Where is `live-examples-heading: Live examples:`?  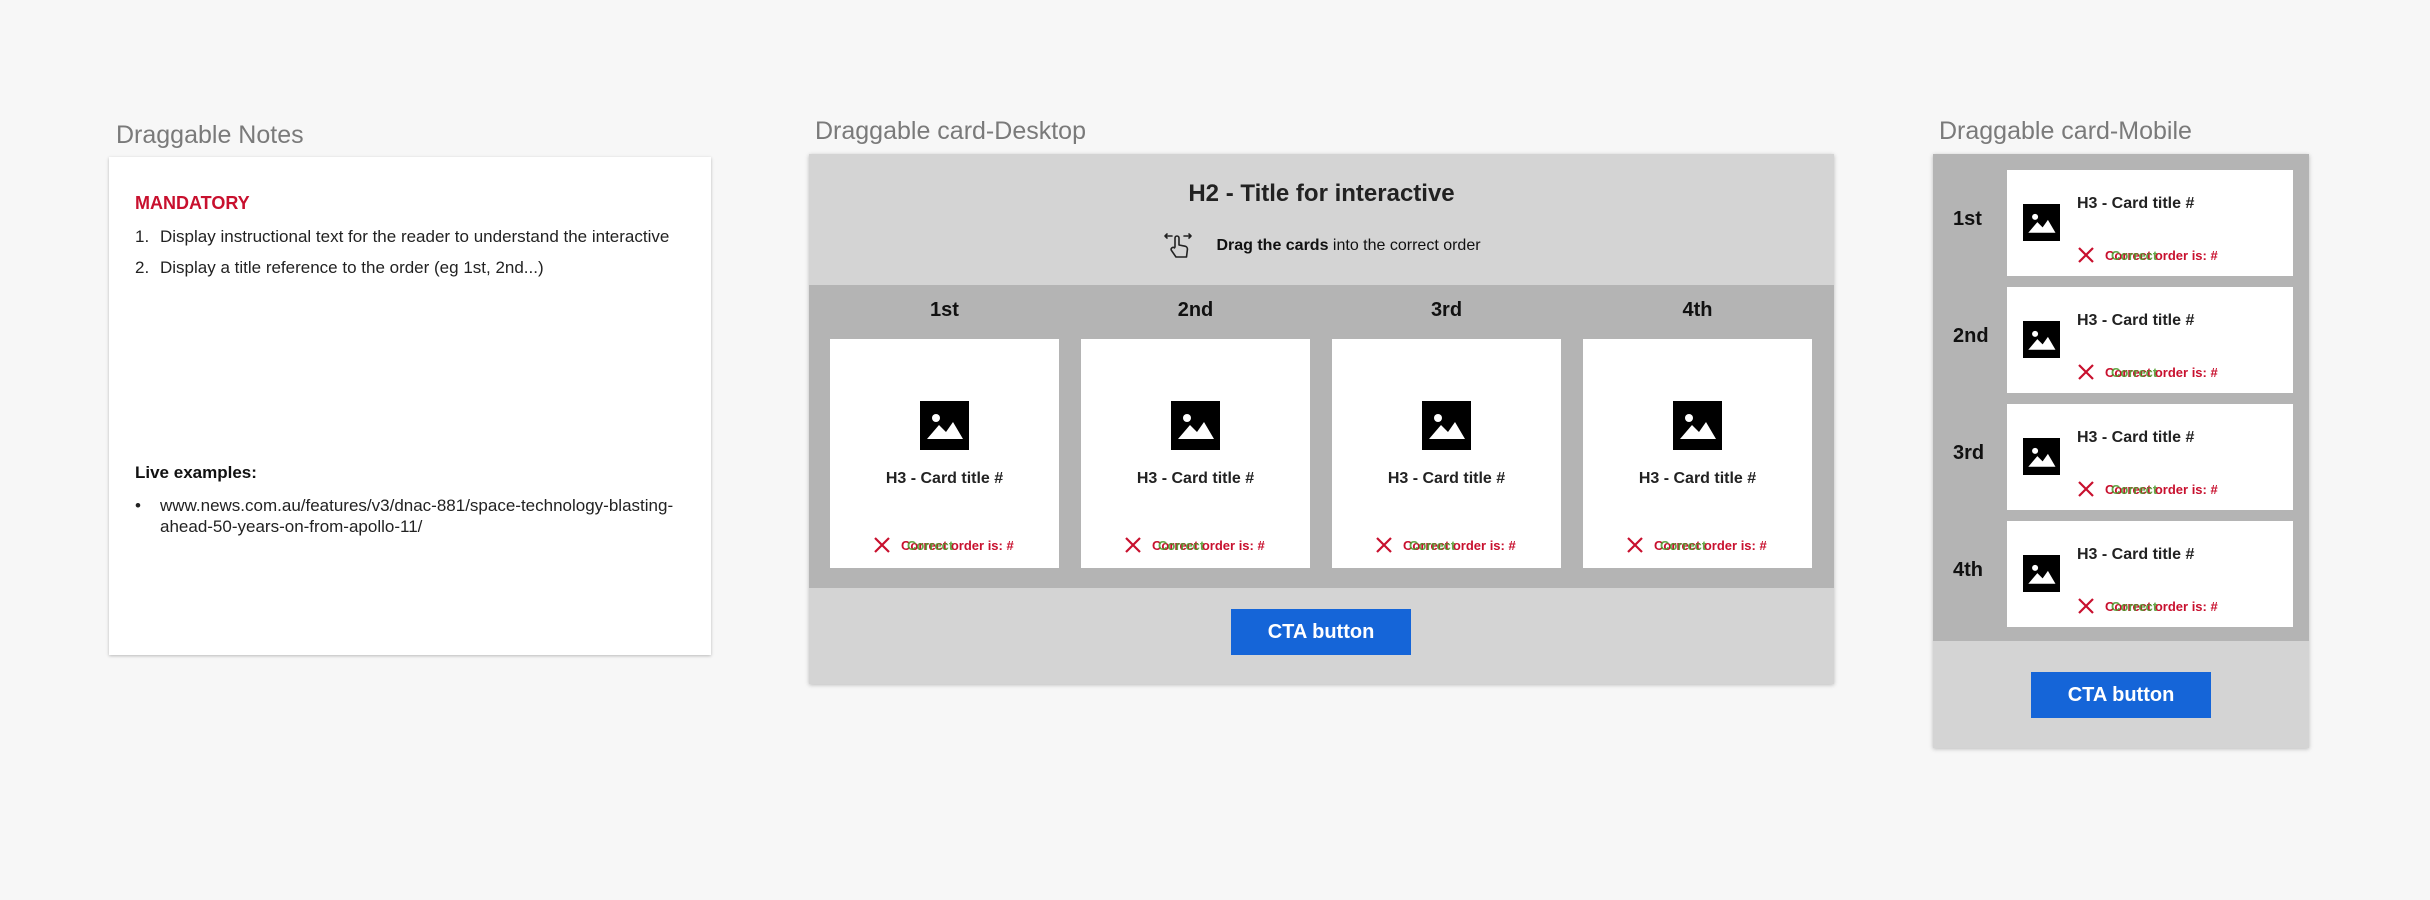
live-examples-heading: Live examples: is located at coordinates (196, 472).